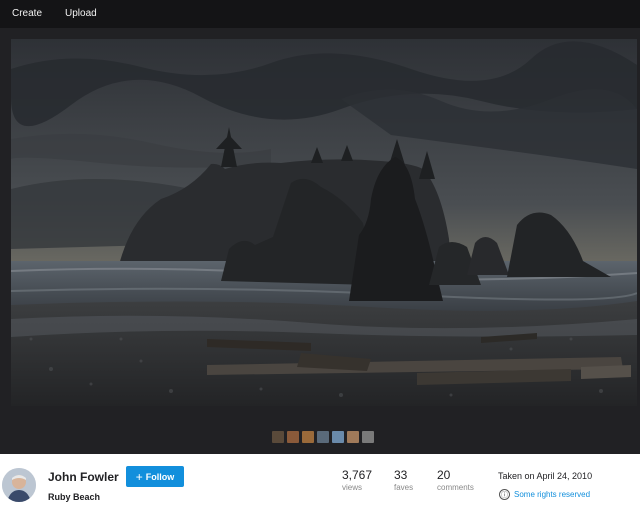 The height and width of the screenshot is (506, 640). Describe the element at coordinates (552, 494) in the screenshot. I see `license-text: Some rights reserved` at that location.